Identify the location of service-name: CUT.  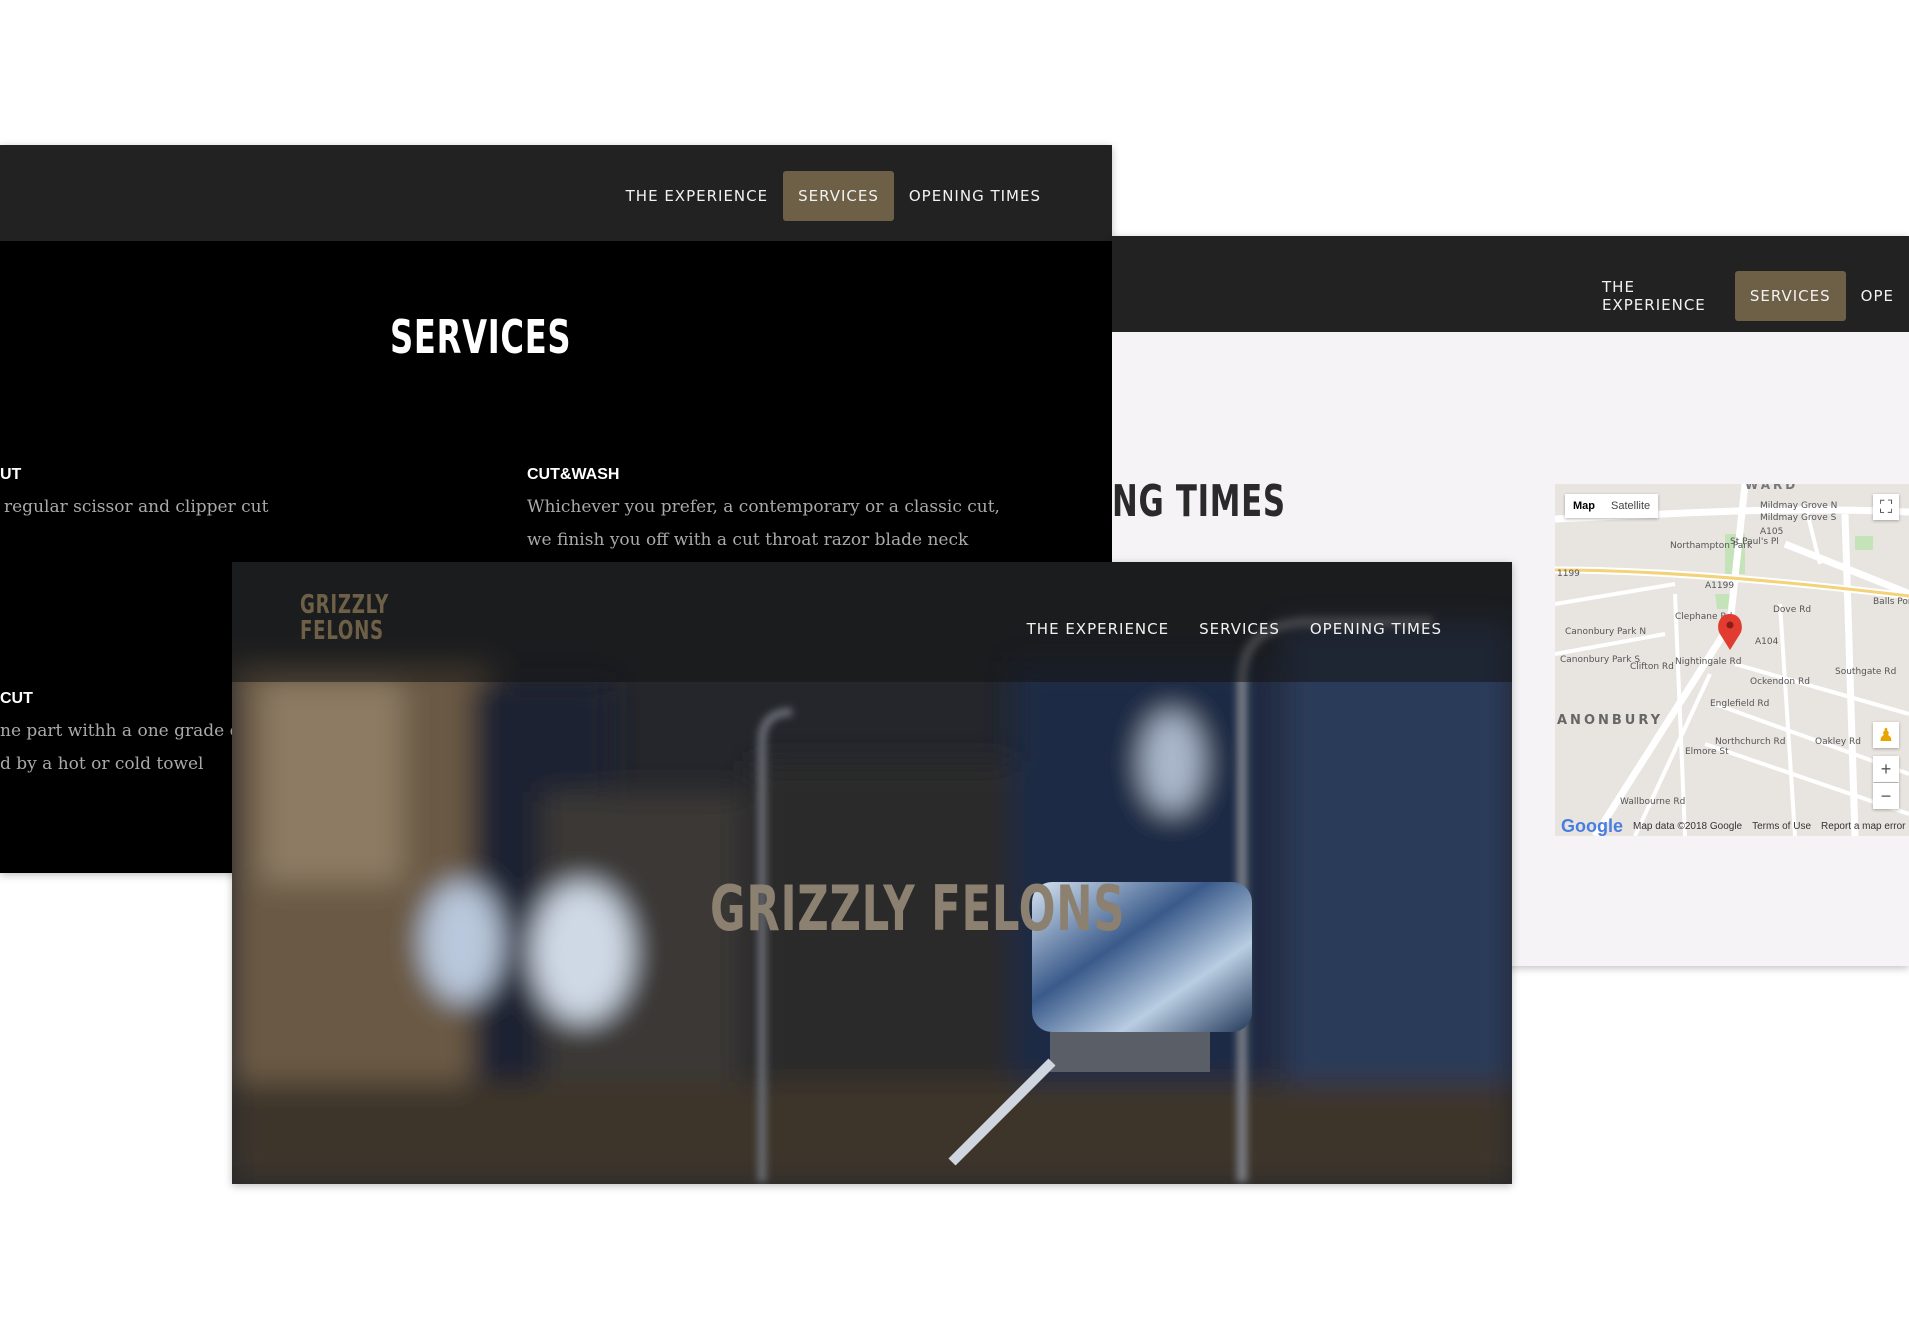
(16, 698).